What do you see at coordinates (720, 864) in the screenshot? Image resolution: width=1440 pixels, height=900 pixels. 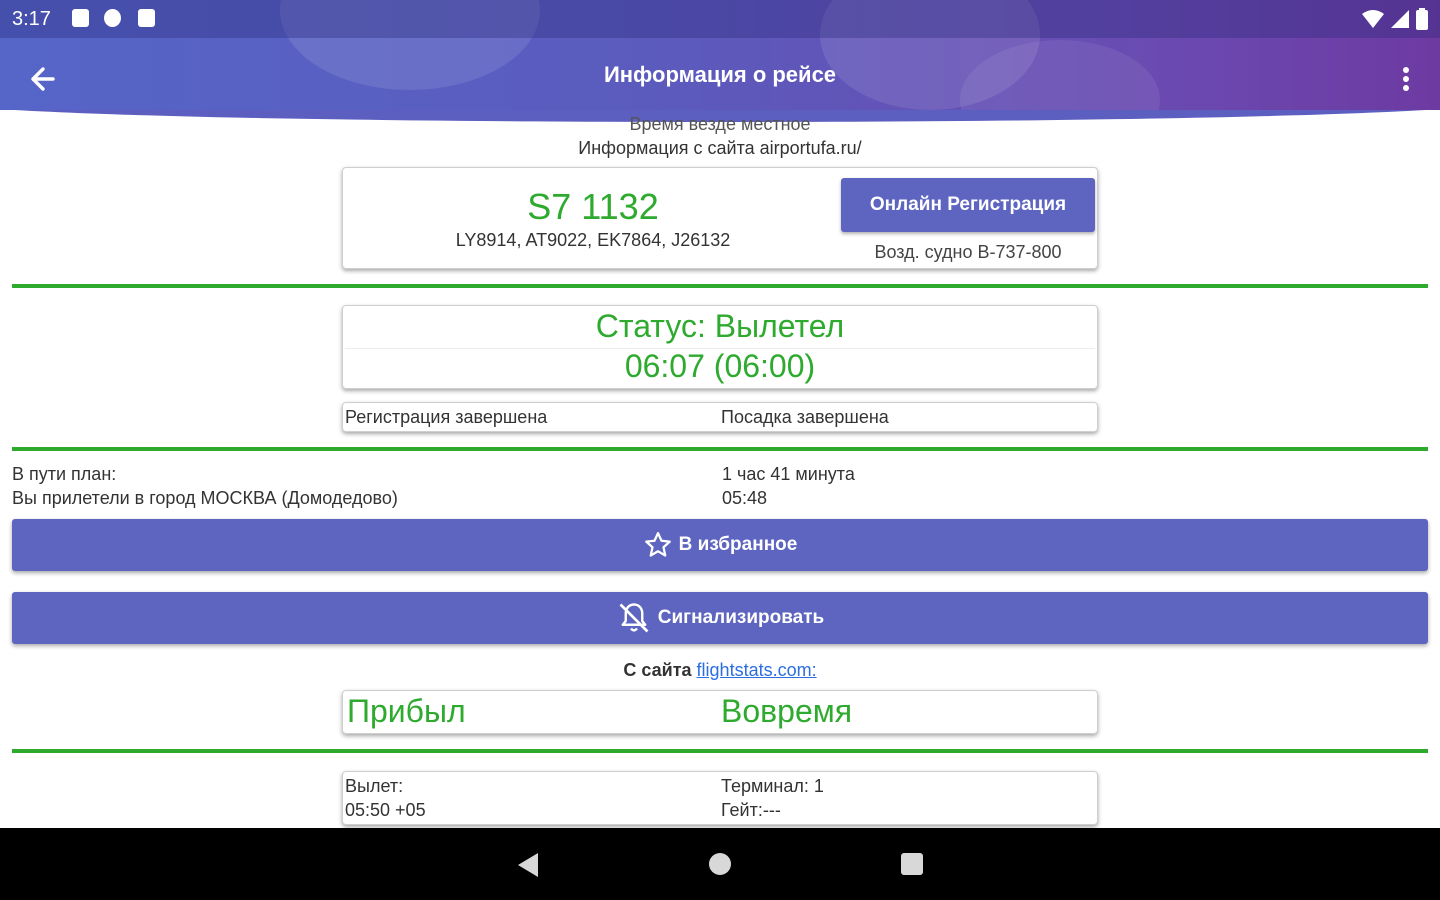 I see `nav-home-icon` at bounding box center [720, 864].